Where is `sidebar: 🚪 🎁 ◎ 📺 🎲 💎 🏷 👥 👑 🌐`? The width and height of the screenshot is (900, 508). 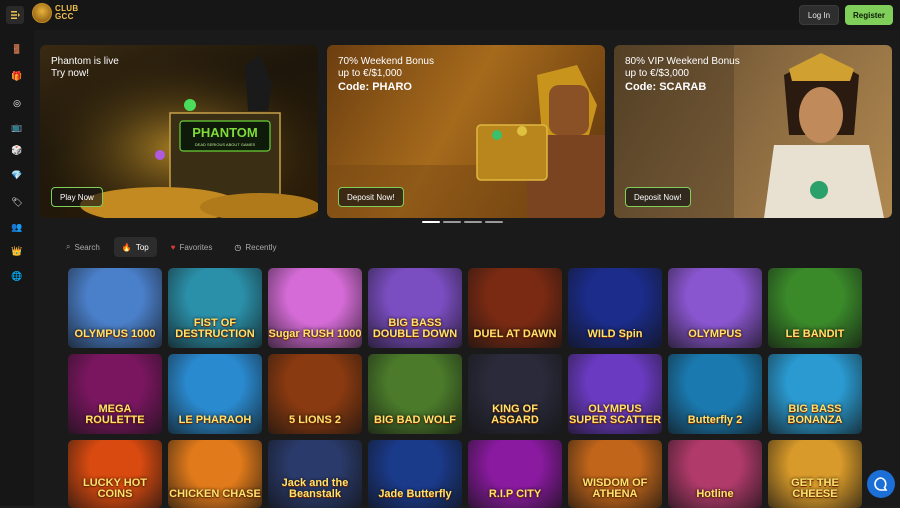 sidebar: 🚪 🎁 ◎ 📺 🎲 💎 🏷 👥 👑 🌐 is located at coordinates (17, 268).